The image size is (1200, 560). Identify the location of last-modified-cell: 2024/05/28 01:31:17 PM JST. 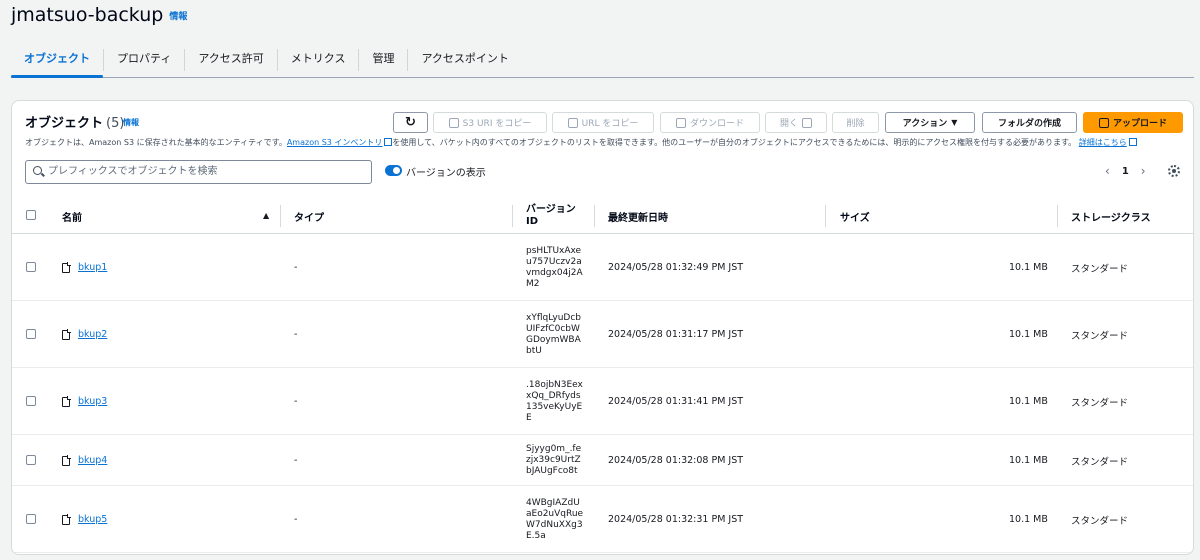
(676, 334).